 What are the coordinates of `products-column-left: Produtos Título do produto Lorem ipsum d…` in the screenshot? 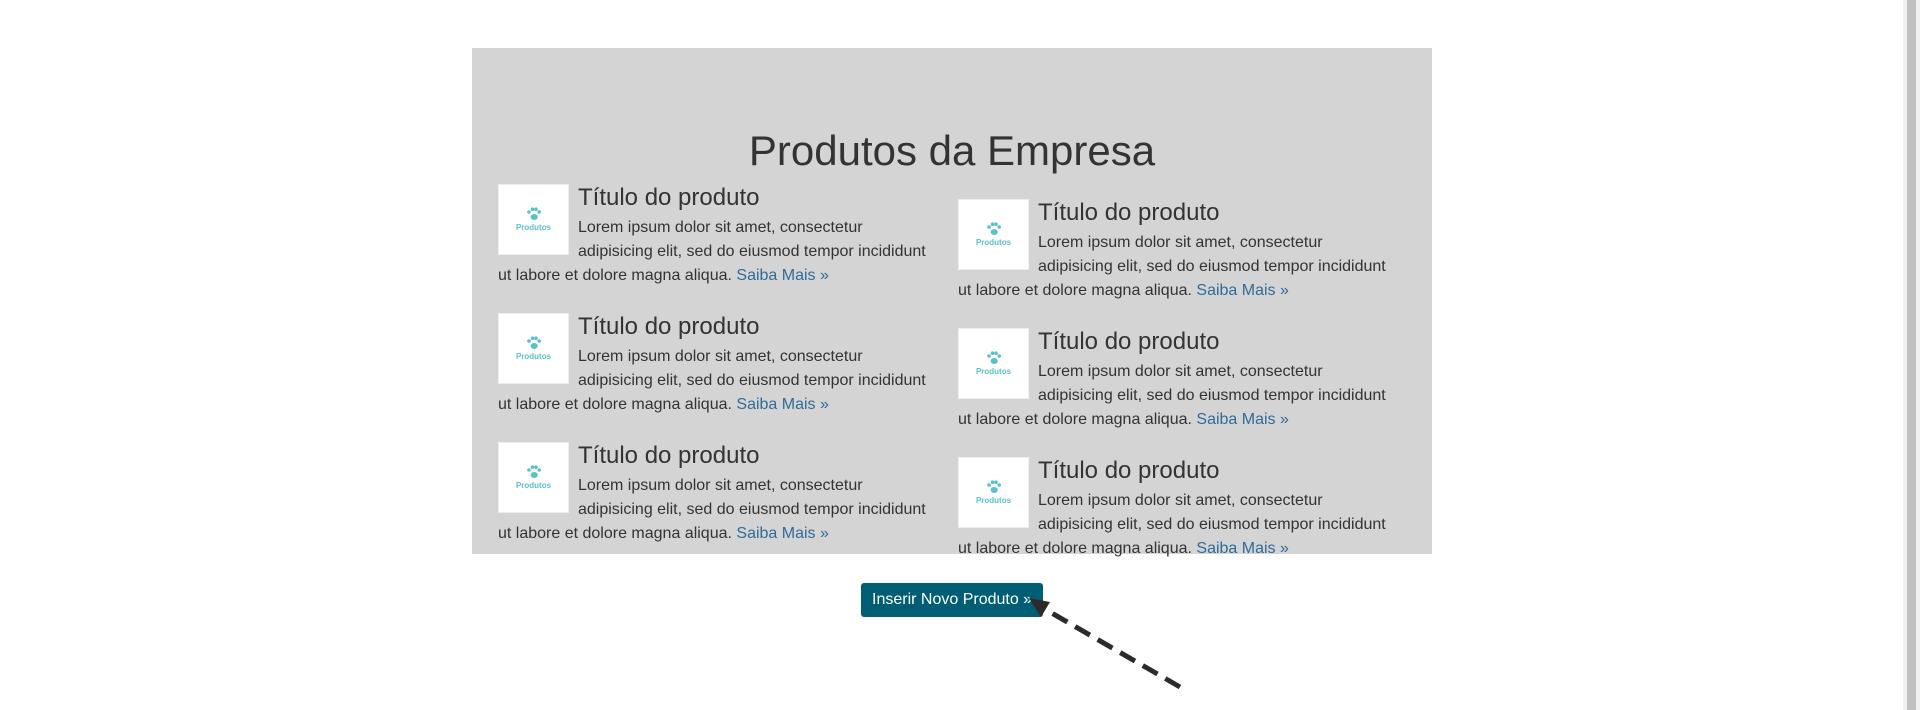 It's located at (713, 377).